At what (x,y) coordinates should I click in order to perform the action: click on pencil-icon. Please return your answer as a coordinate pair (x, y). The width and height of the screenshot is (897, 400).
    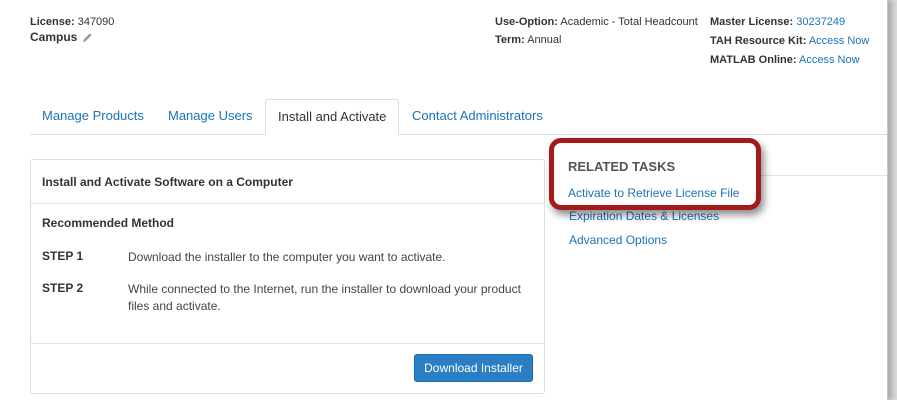
    Looking at the image, I should click on (87, 37).